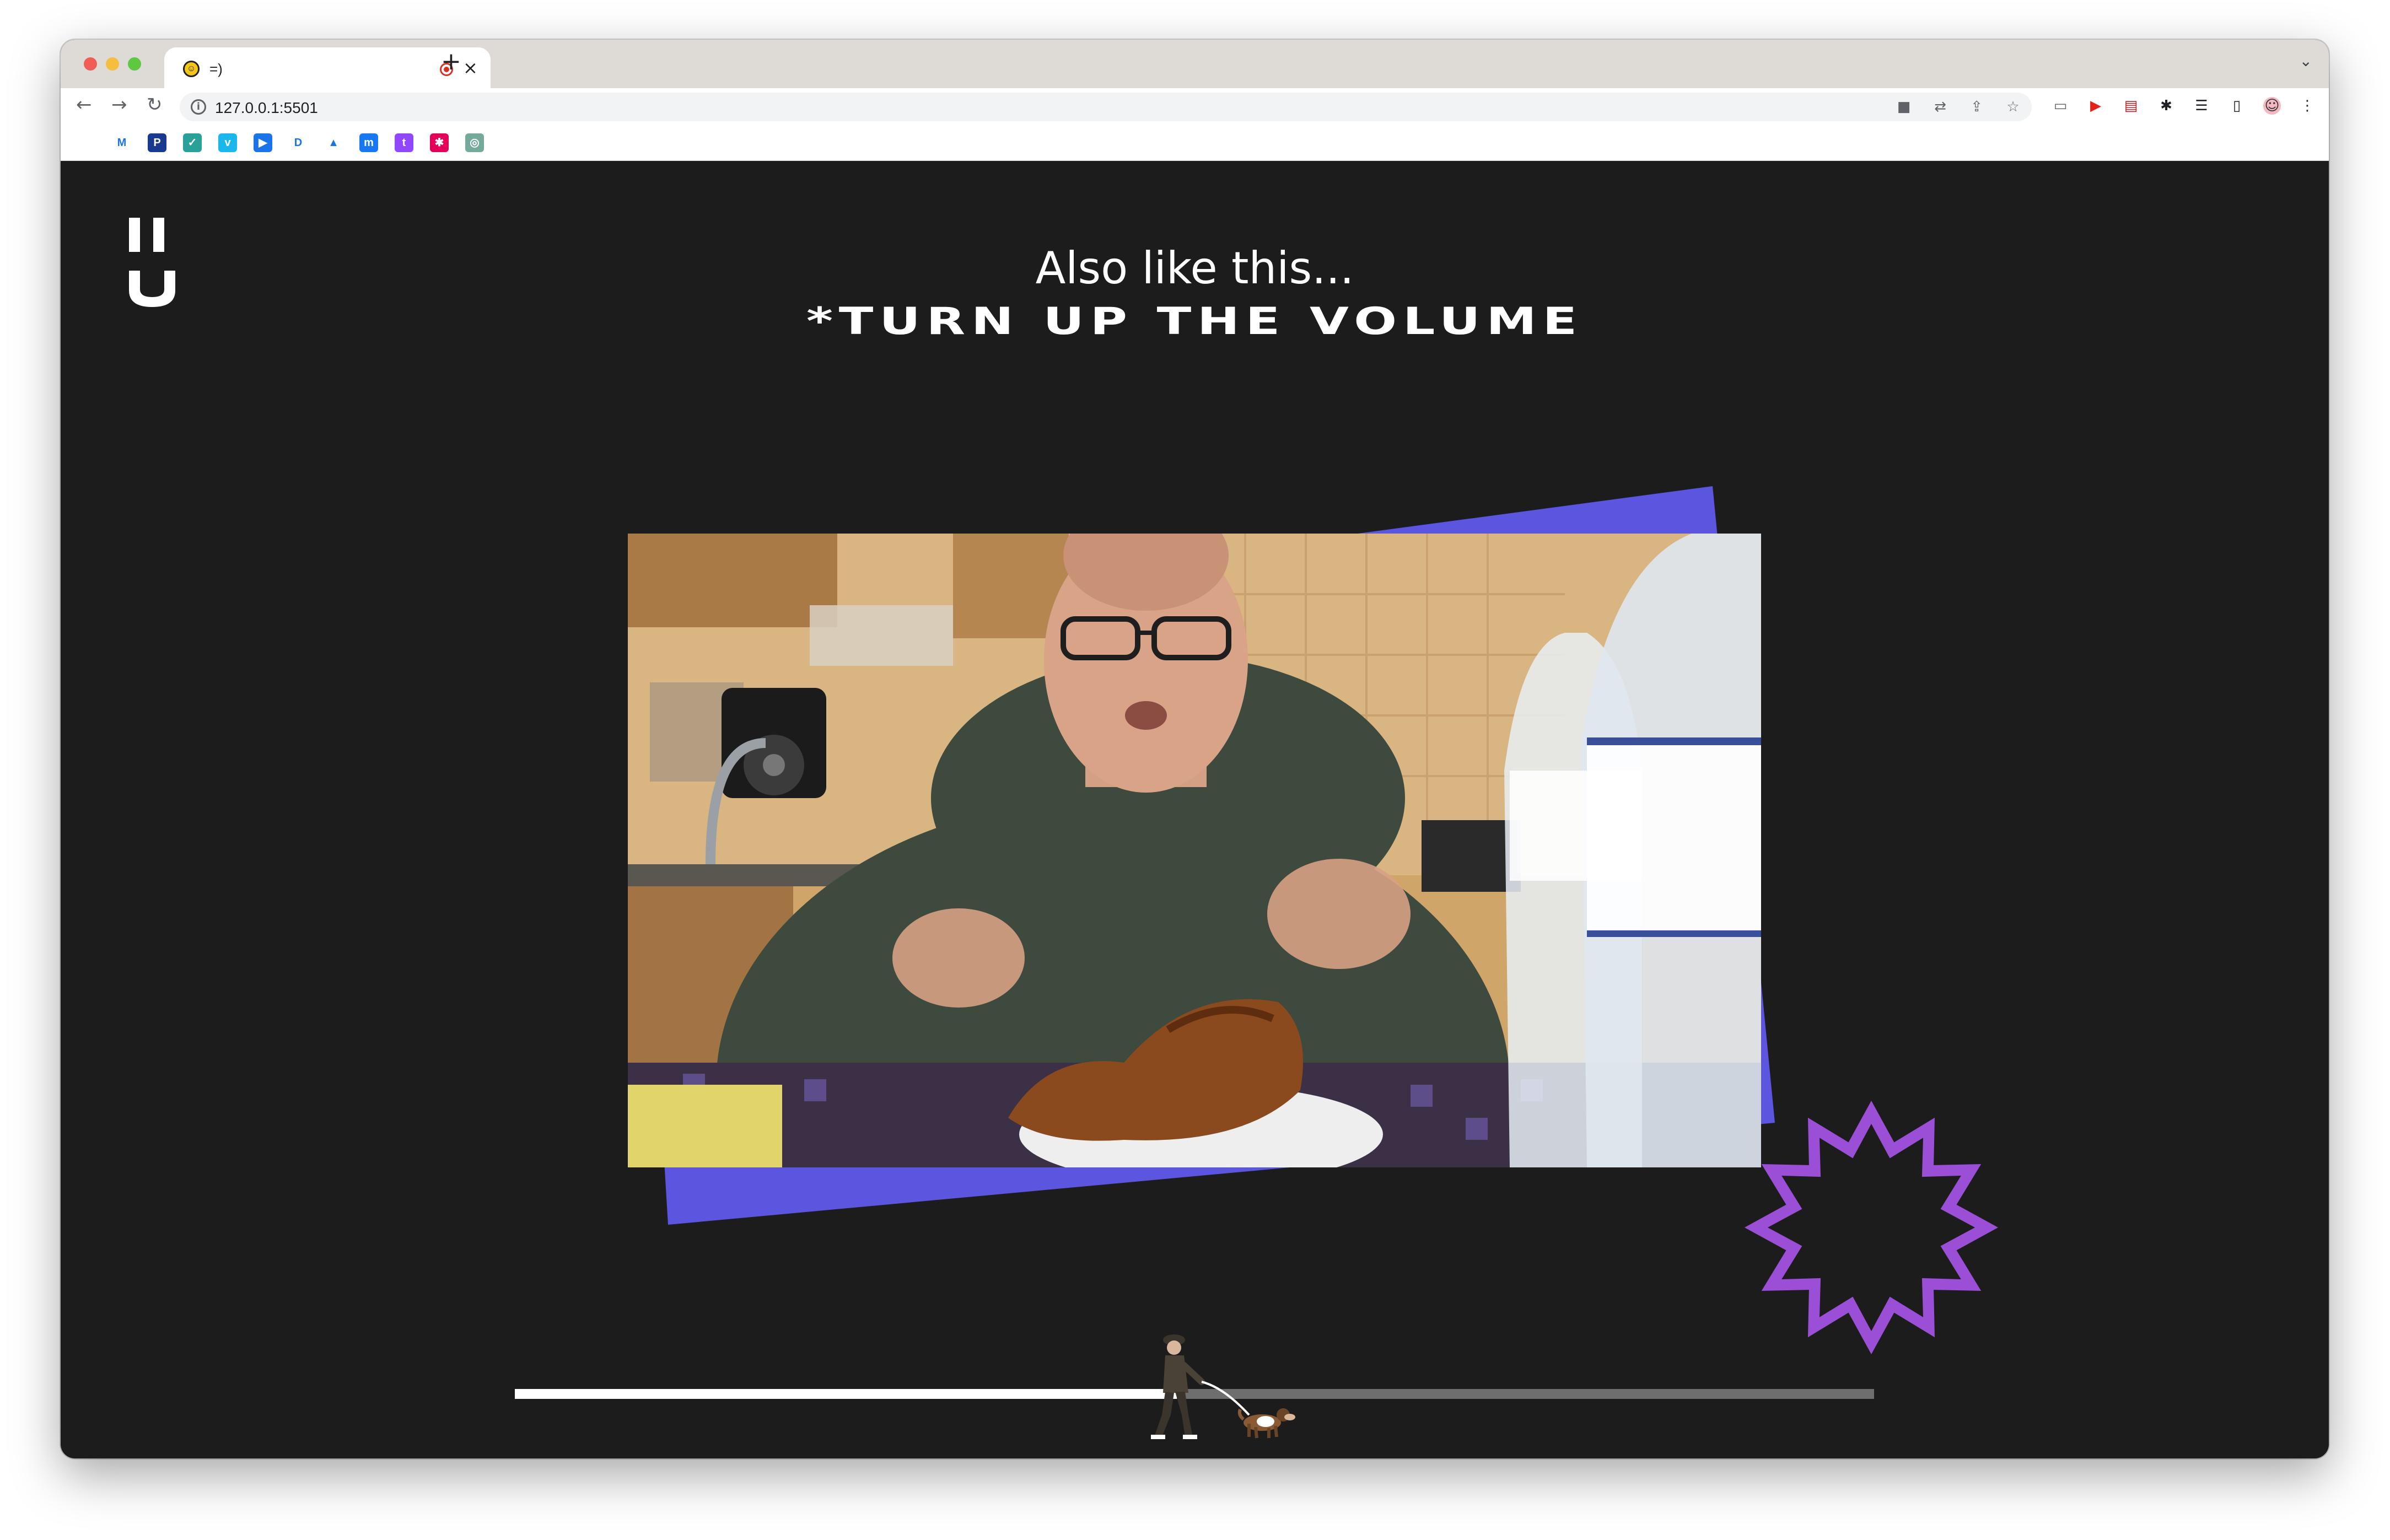  Describe the element at coordinates (86, 142) in the screenshot. I see `history-icon` at that location.